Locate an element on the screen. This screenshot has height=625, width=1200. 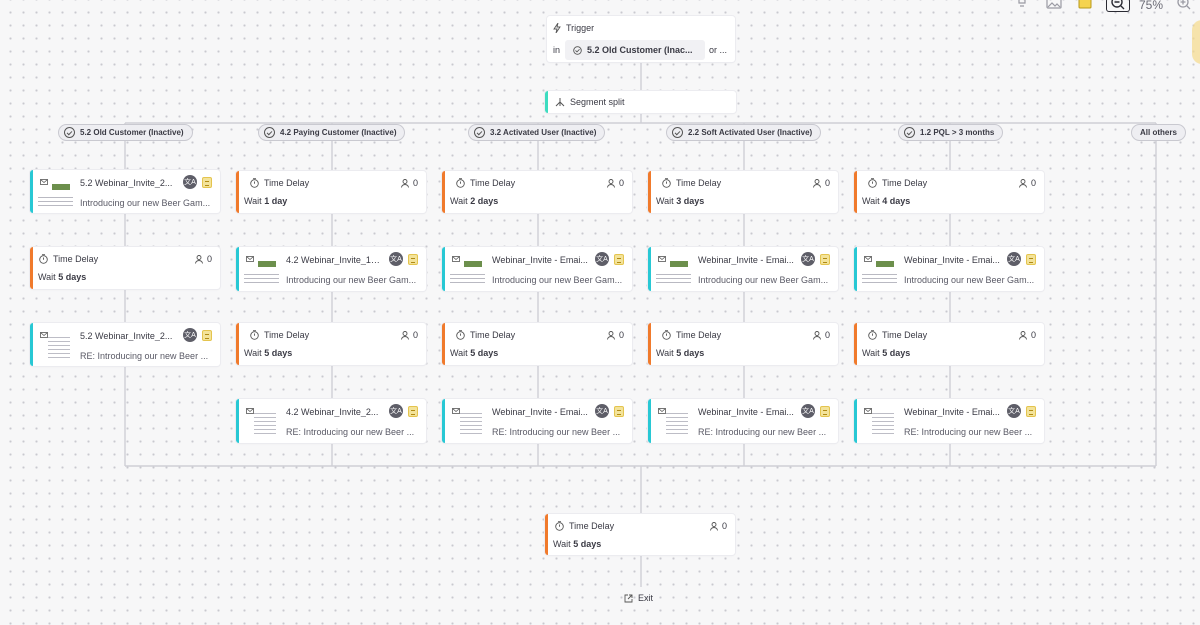
time-delay-node: Time Delay Wait 4 days 0 is located at coordinates (949, 192).